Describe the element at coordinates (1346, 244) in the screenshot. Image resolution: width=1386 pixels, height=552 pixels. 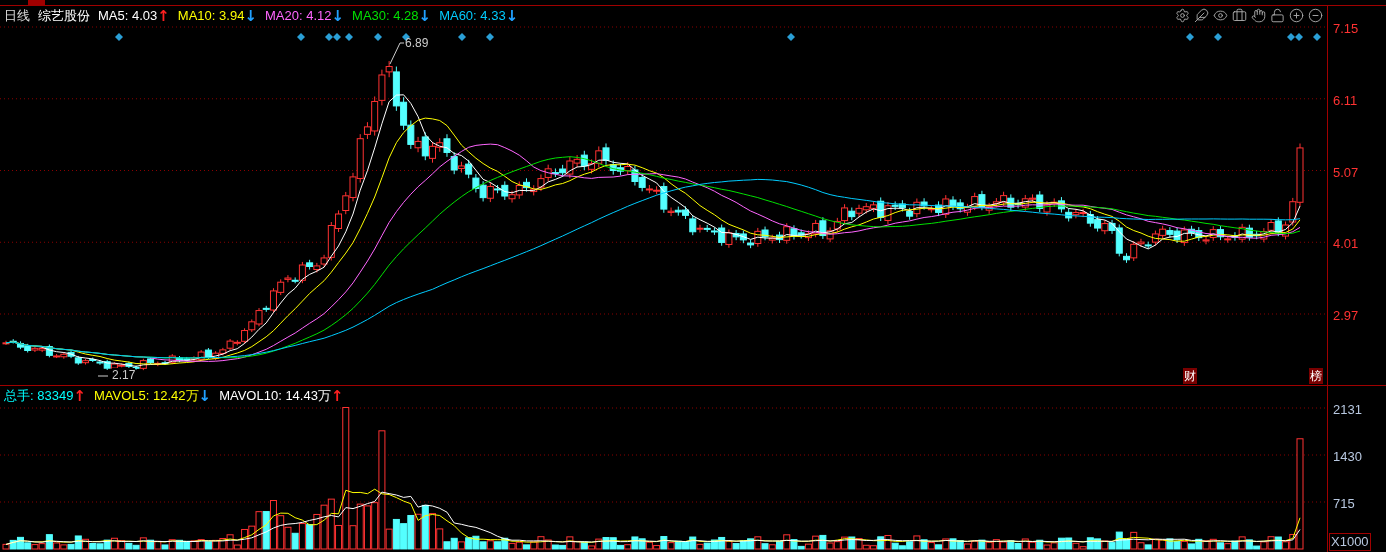
I see `price-axis-label: 4.01` at that location.